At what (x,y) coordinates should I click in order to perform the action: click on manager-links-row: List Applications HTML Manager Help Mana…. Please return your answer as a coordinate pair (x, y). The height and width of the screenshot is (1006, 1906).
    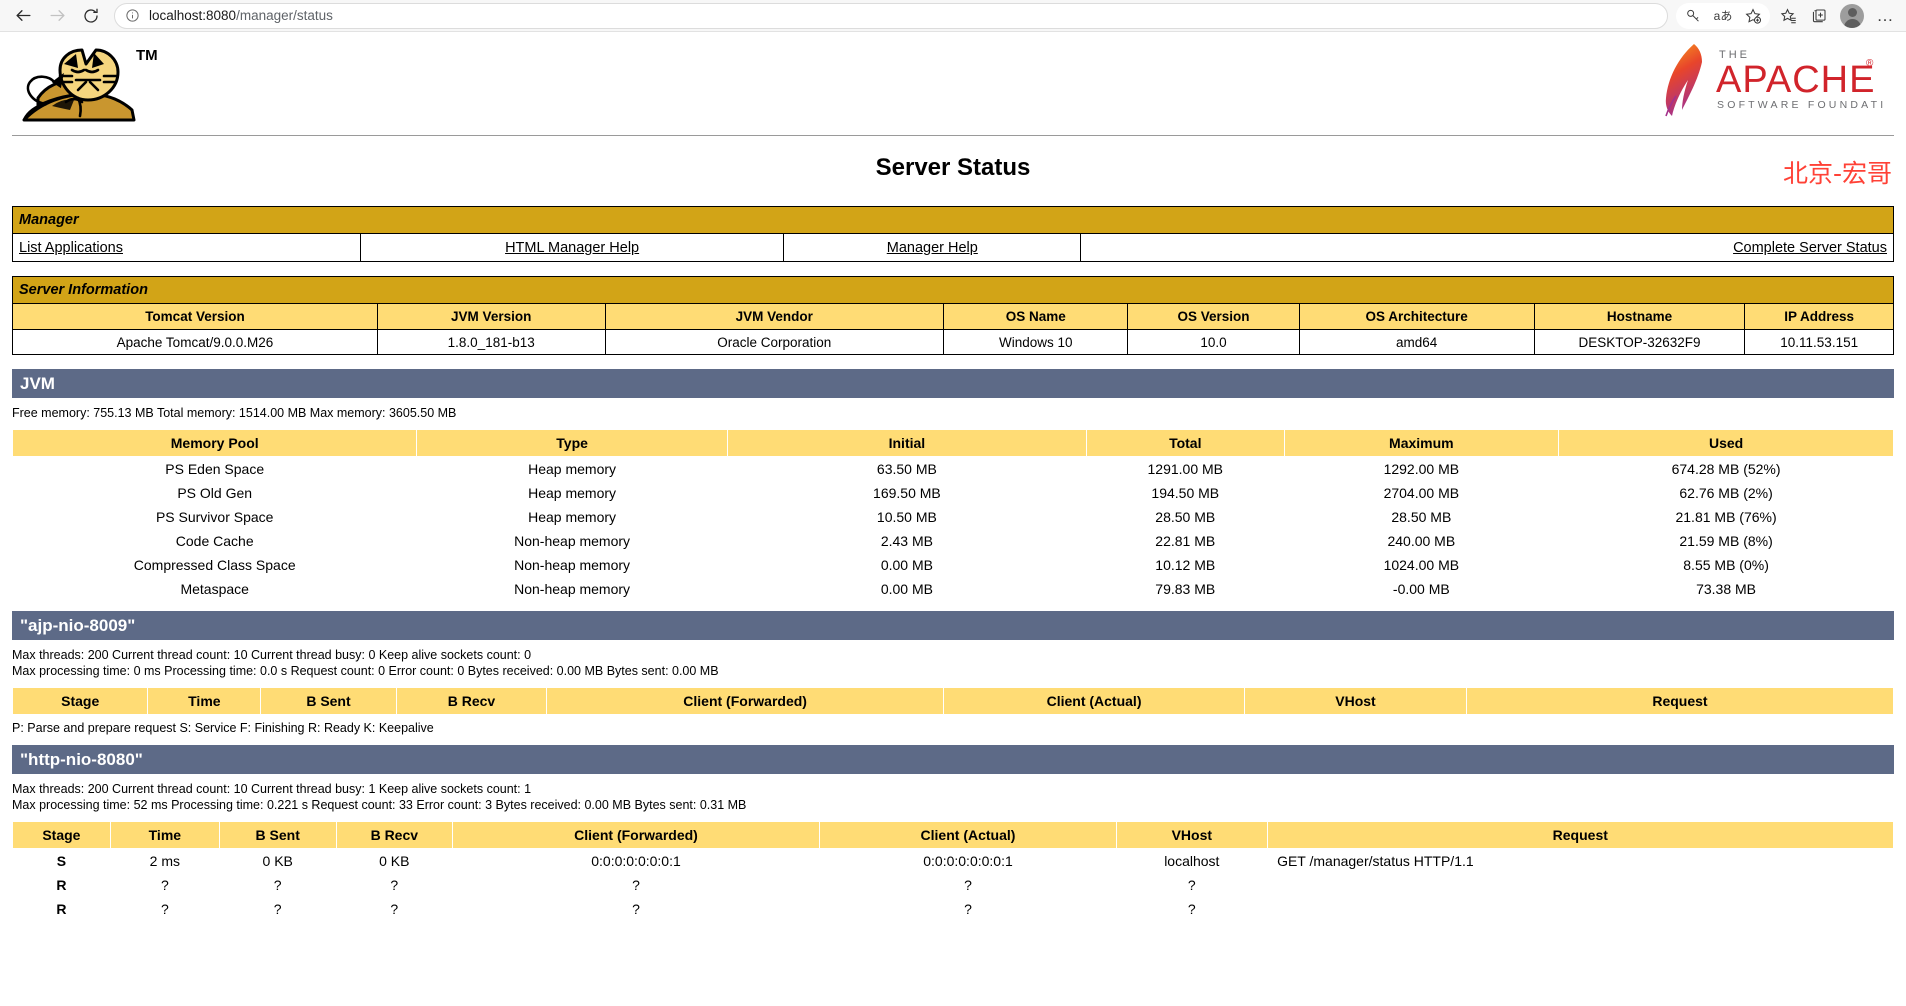
    Looking at the image, I should click on (953, 247).